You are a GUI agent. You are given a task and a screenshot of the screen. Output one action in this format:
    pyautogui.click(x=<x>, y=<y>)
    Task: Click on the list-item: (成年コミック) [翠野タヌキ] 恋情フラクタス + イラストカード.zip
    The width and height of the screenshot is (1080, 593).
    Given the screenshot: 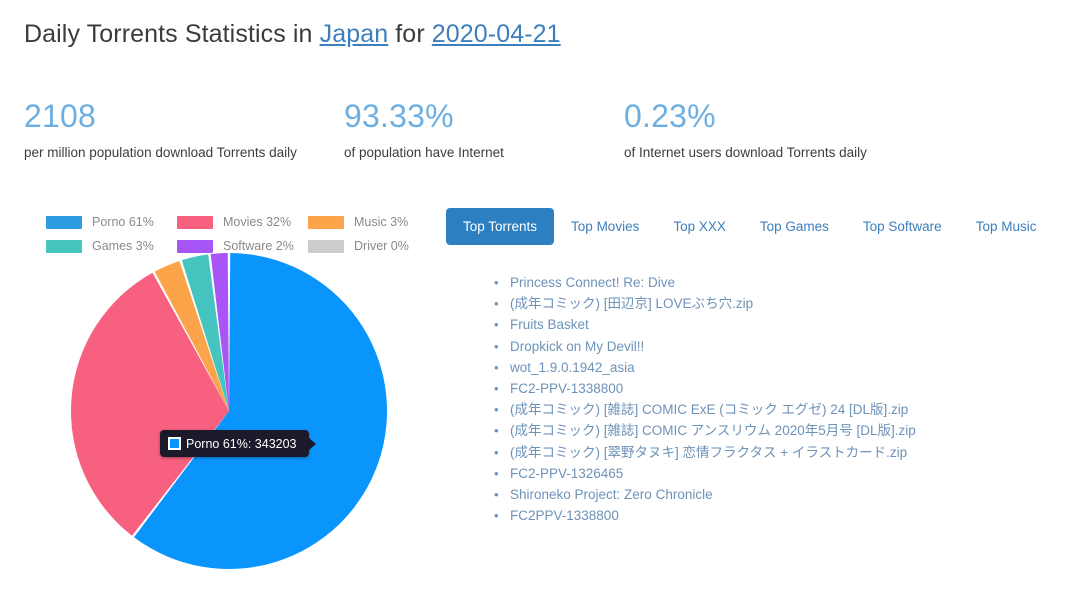 What is the action you would take?
    pyautogui.click(x=780, y=452)
    